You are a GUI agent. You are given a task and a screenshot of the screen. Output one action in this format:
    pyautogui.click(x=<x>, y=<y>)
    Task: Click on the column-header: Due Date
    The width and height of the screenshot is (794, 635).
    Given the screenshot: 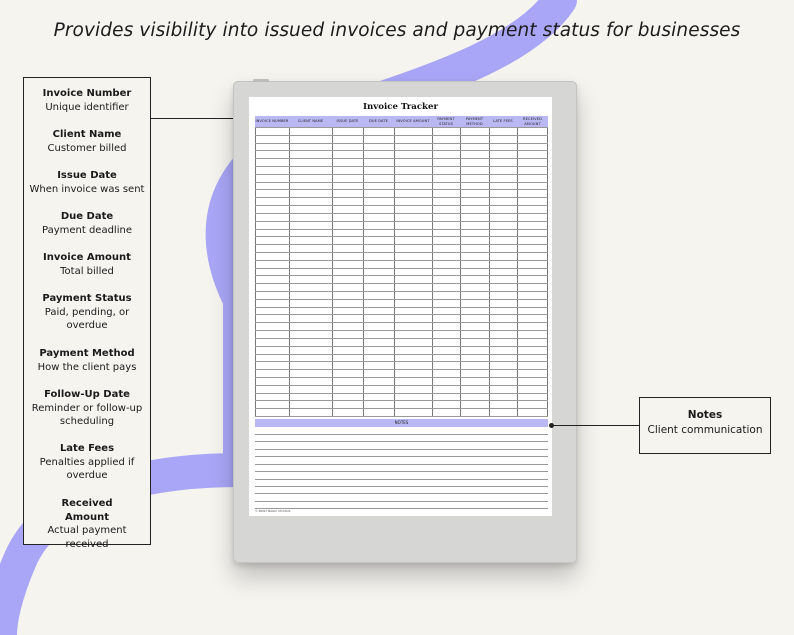 What is the action you would take?
    pyautogui.click(x=378, y=121)
    